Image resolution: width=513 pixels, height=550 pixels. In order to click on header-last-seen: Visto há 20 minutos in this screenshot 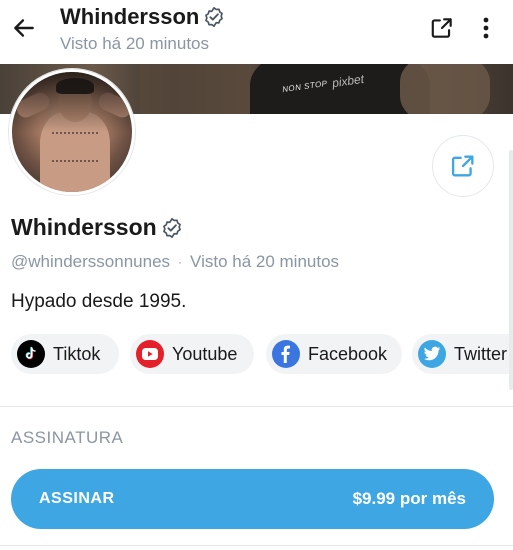, I will do `click(134, 43)`.